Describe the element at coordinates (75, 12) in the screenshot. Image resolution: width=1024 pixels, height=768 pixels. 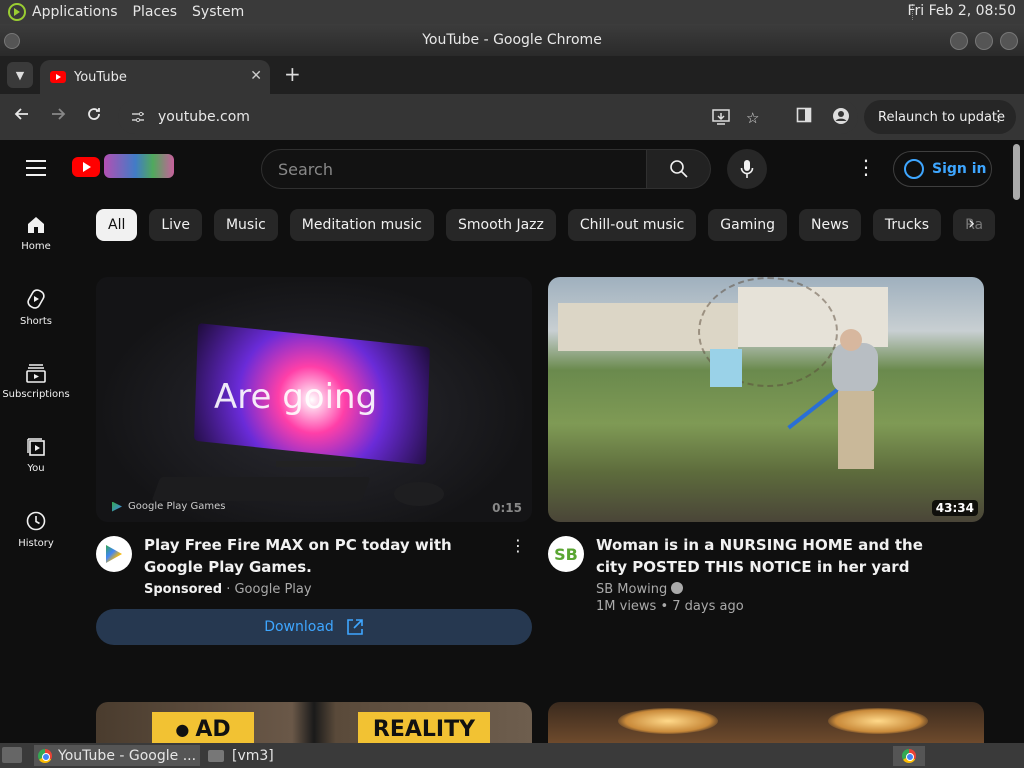
I see `menu-applications: Applications` at that location.